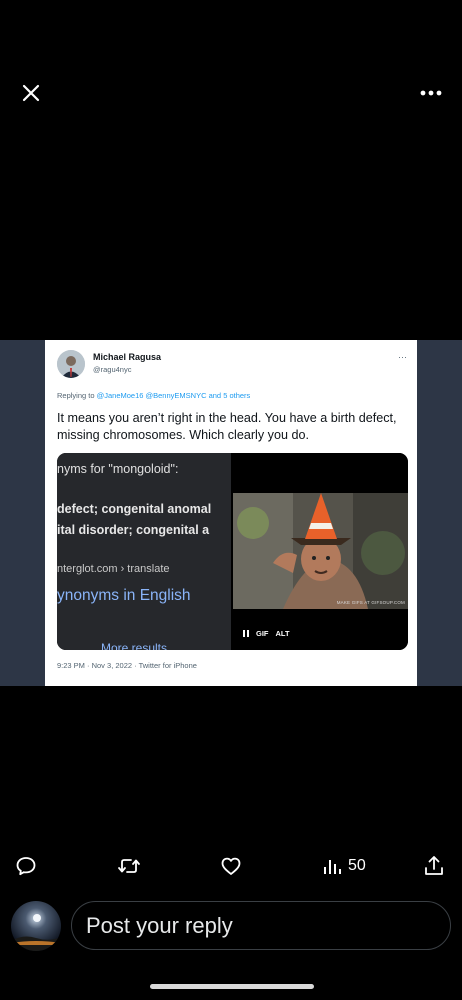 This screenshot has height=1000, width=462. I want to click on reply-input: Post your reply, so click(261, 925).